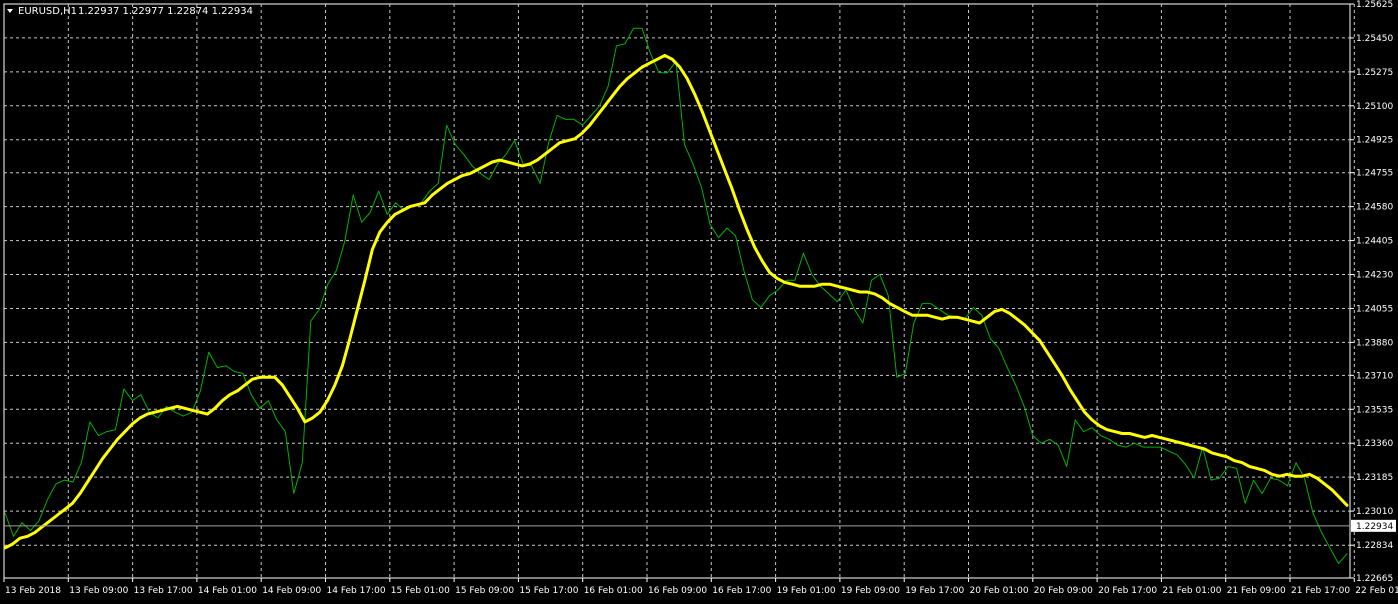 This screenshot has width=1398, height=604. I want to click on x-tick-label: 13 Feb 2018, so click(33, 591).